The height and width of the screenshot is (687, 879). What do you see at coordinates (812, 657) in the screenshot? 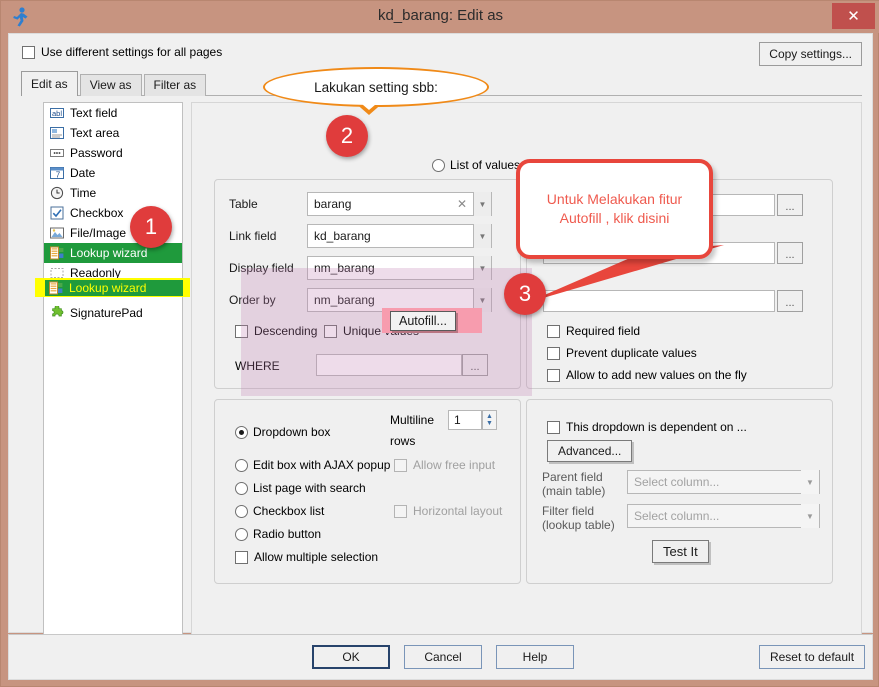
I see `reset-to-default-button: Reset to default` at bounding box center [812, 657].